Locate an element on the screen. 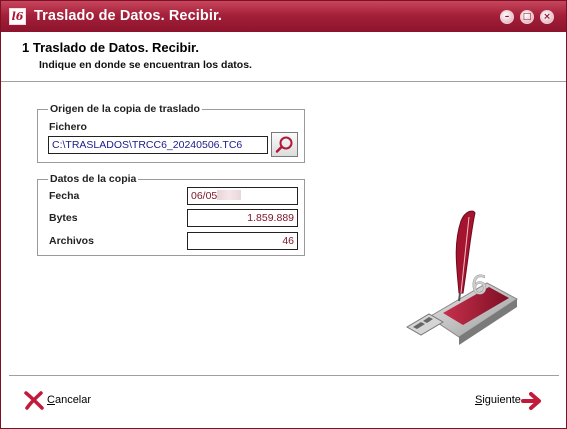 The height and width of the screenshot is (429, 567). origin-legend: Origen de la copia de traslado is located at coordinates (125, 109).